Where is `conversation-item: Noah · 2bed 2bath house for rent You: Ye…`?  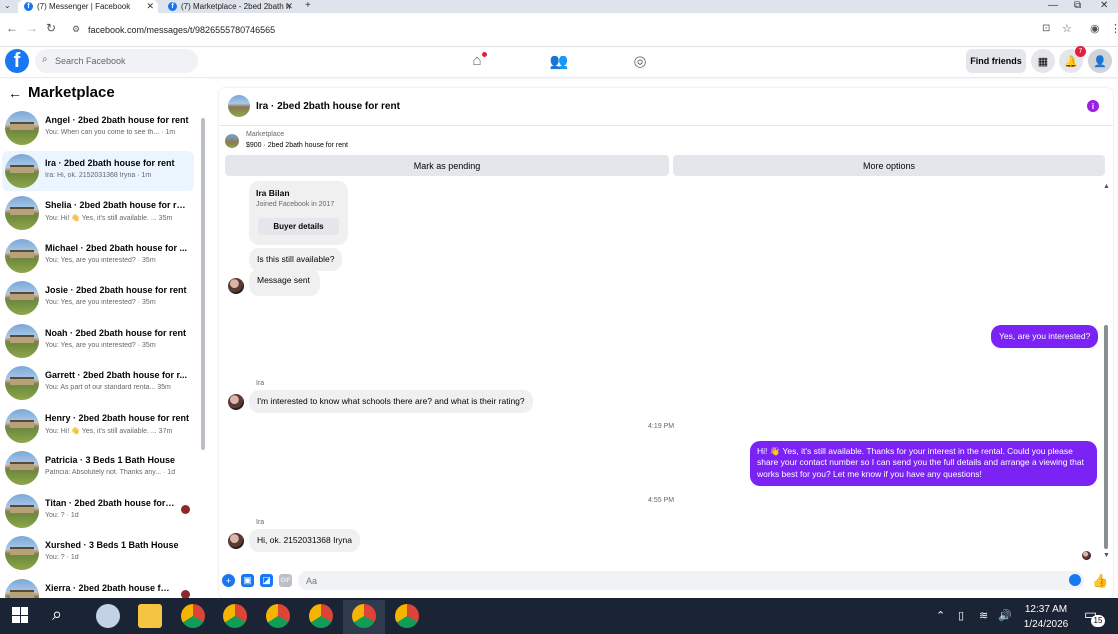
conversation-item: Noah · 2bed 2bath house for rent You: Ye… is located at coordinates (98, 341).